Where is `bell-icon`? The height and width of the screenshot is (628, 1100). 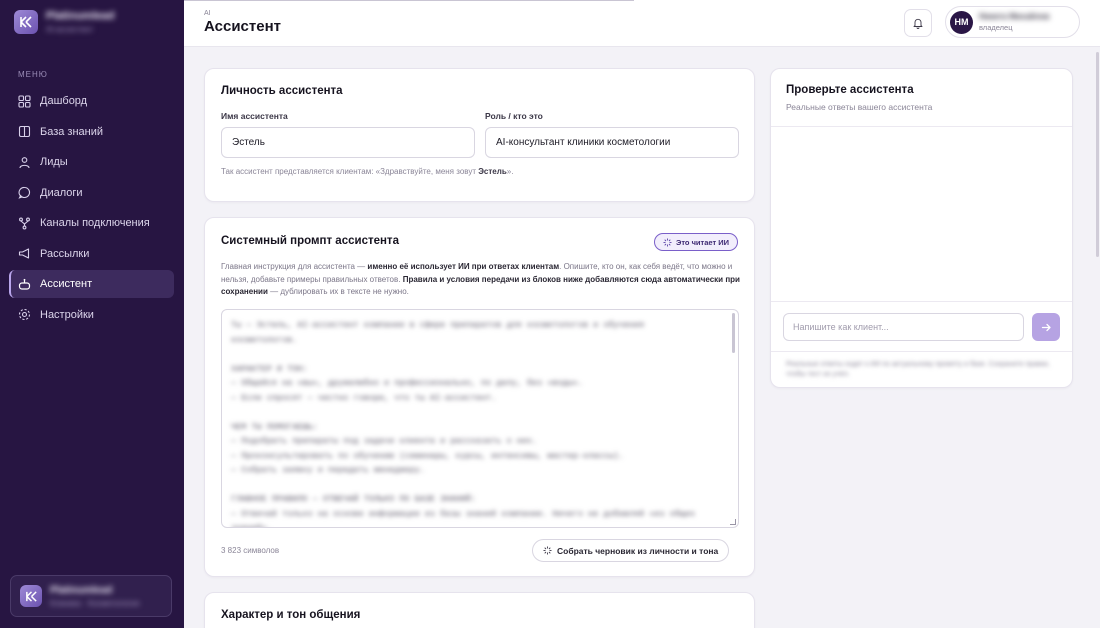 bell-icon is located at coordinates (918, 23).